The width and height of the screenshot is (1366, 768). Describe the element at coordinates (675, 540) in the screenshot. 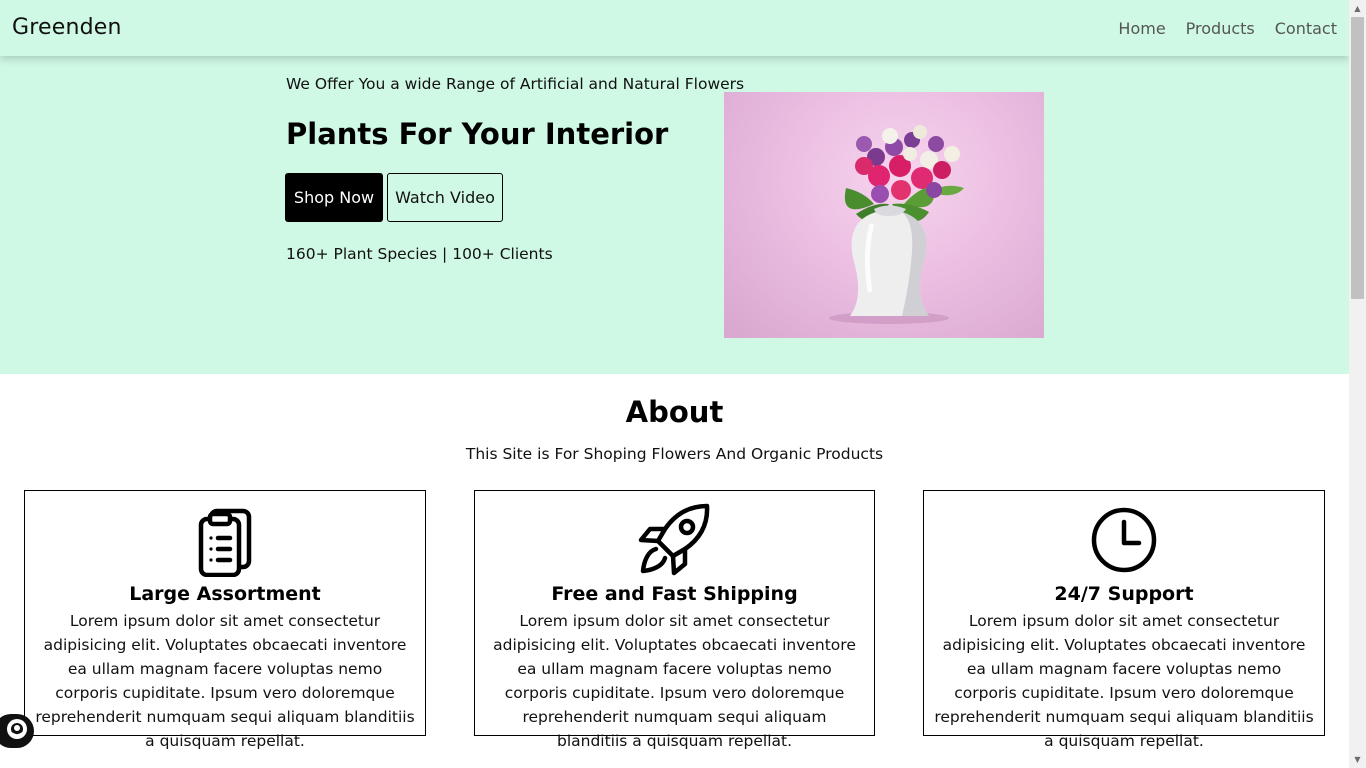

I see `rocket-icon` at that location.